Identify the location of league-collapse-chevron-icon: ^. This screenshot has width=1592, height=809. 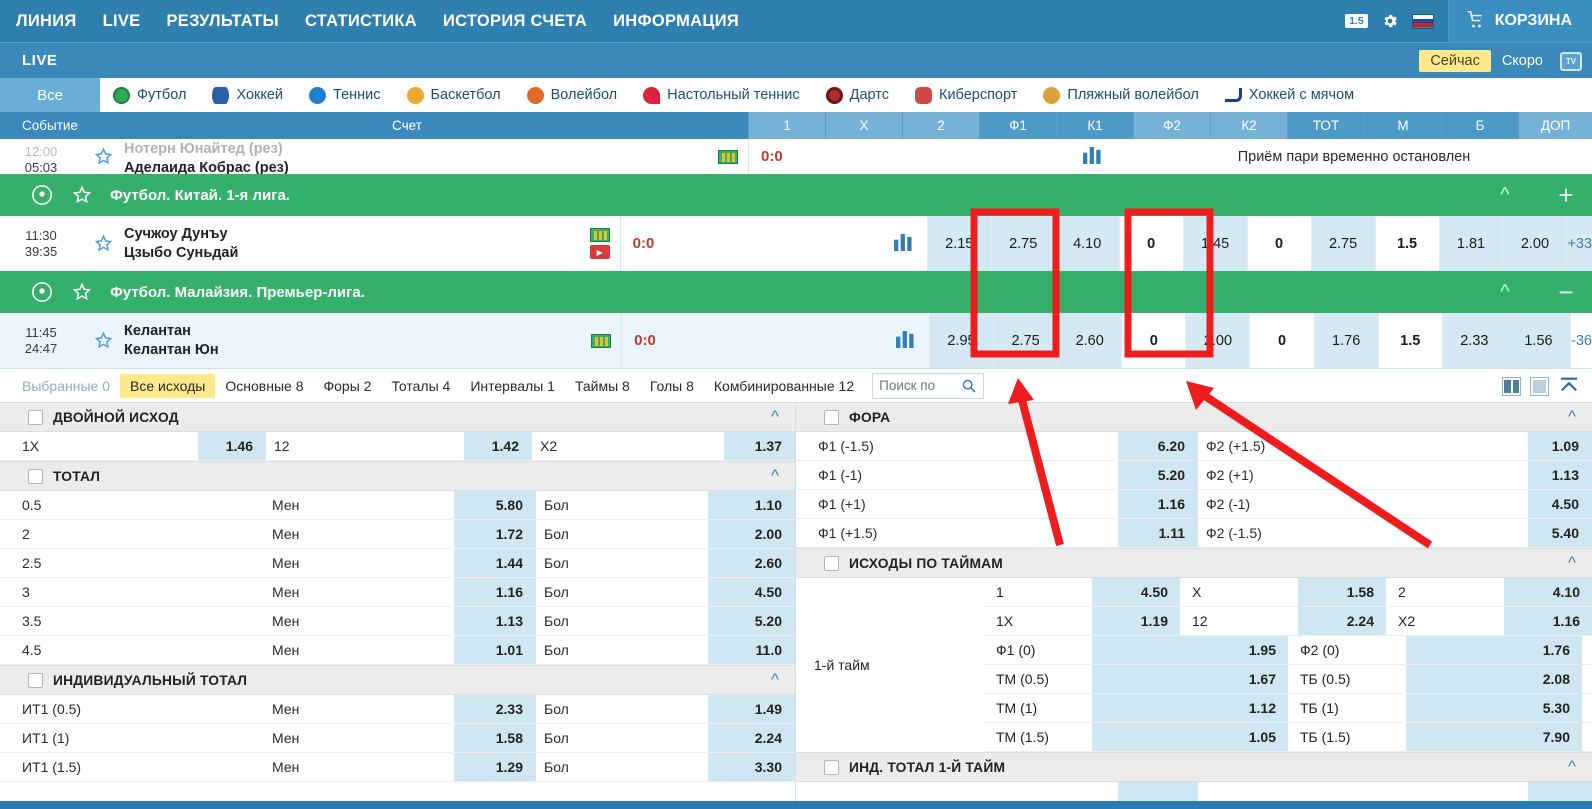
(1505, 195).